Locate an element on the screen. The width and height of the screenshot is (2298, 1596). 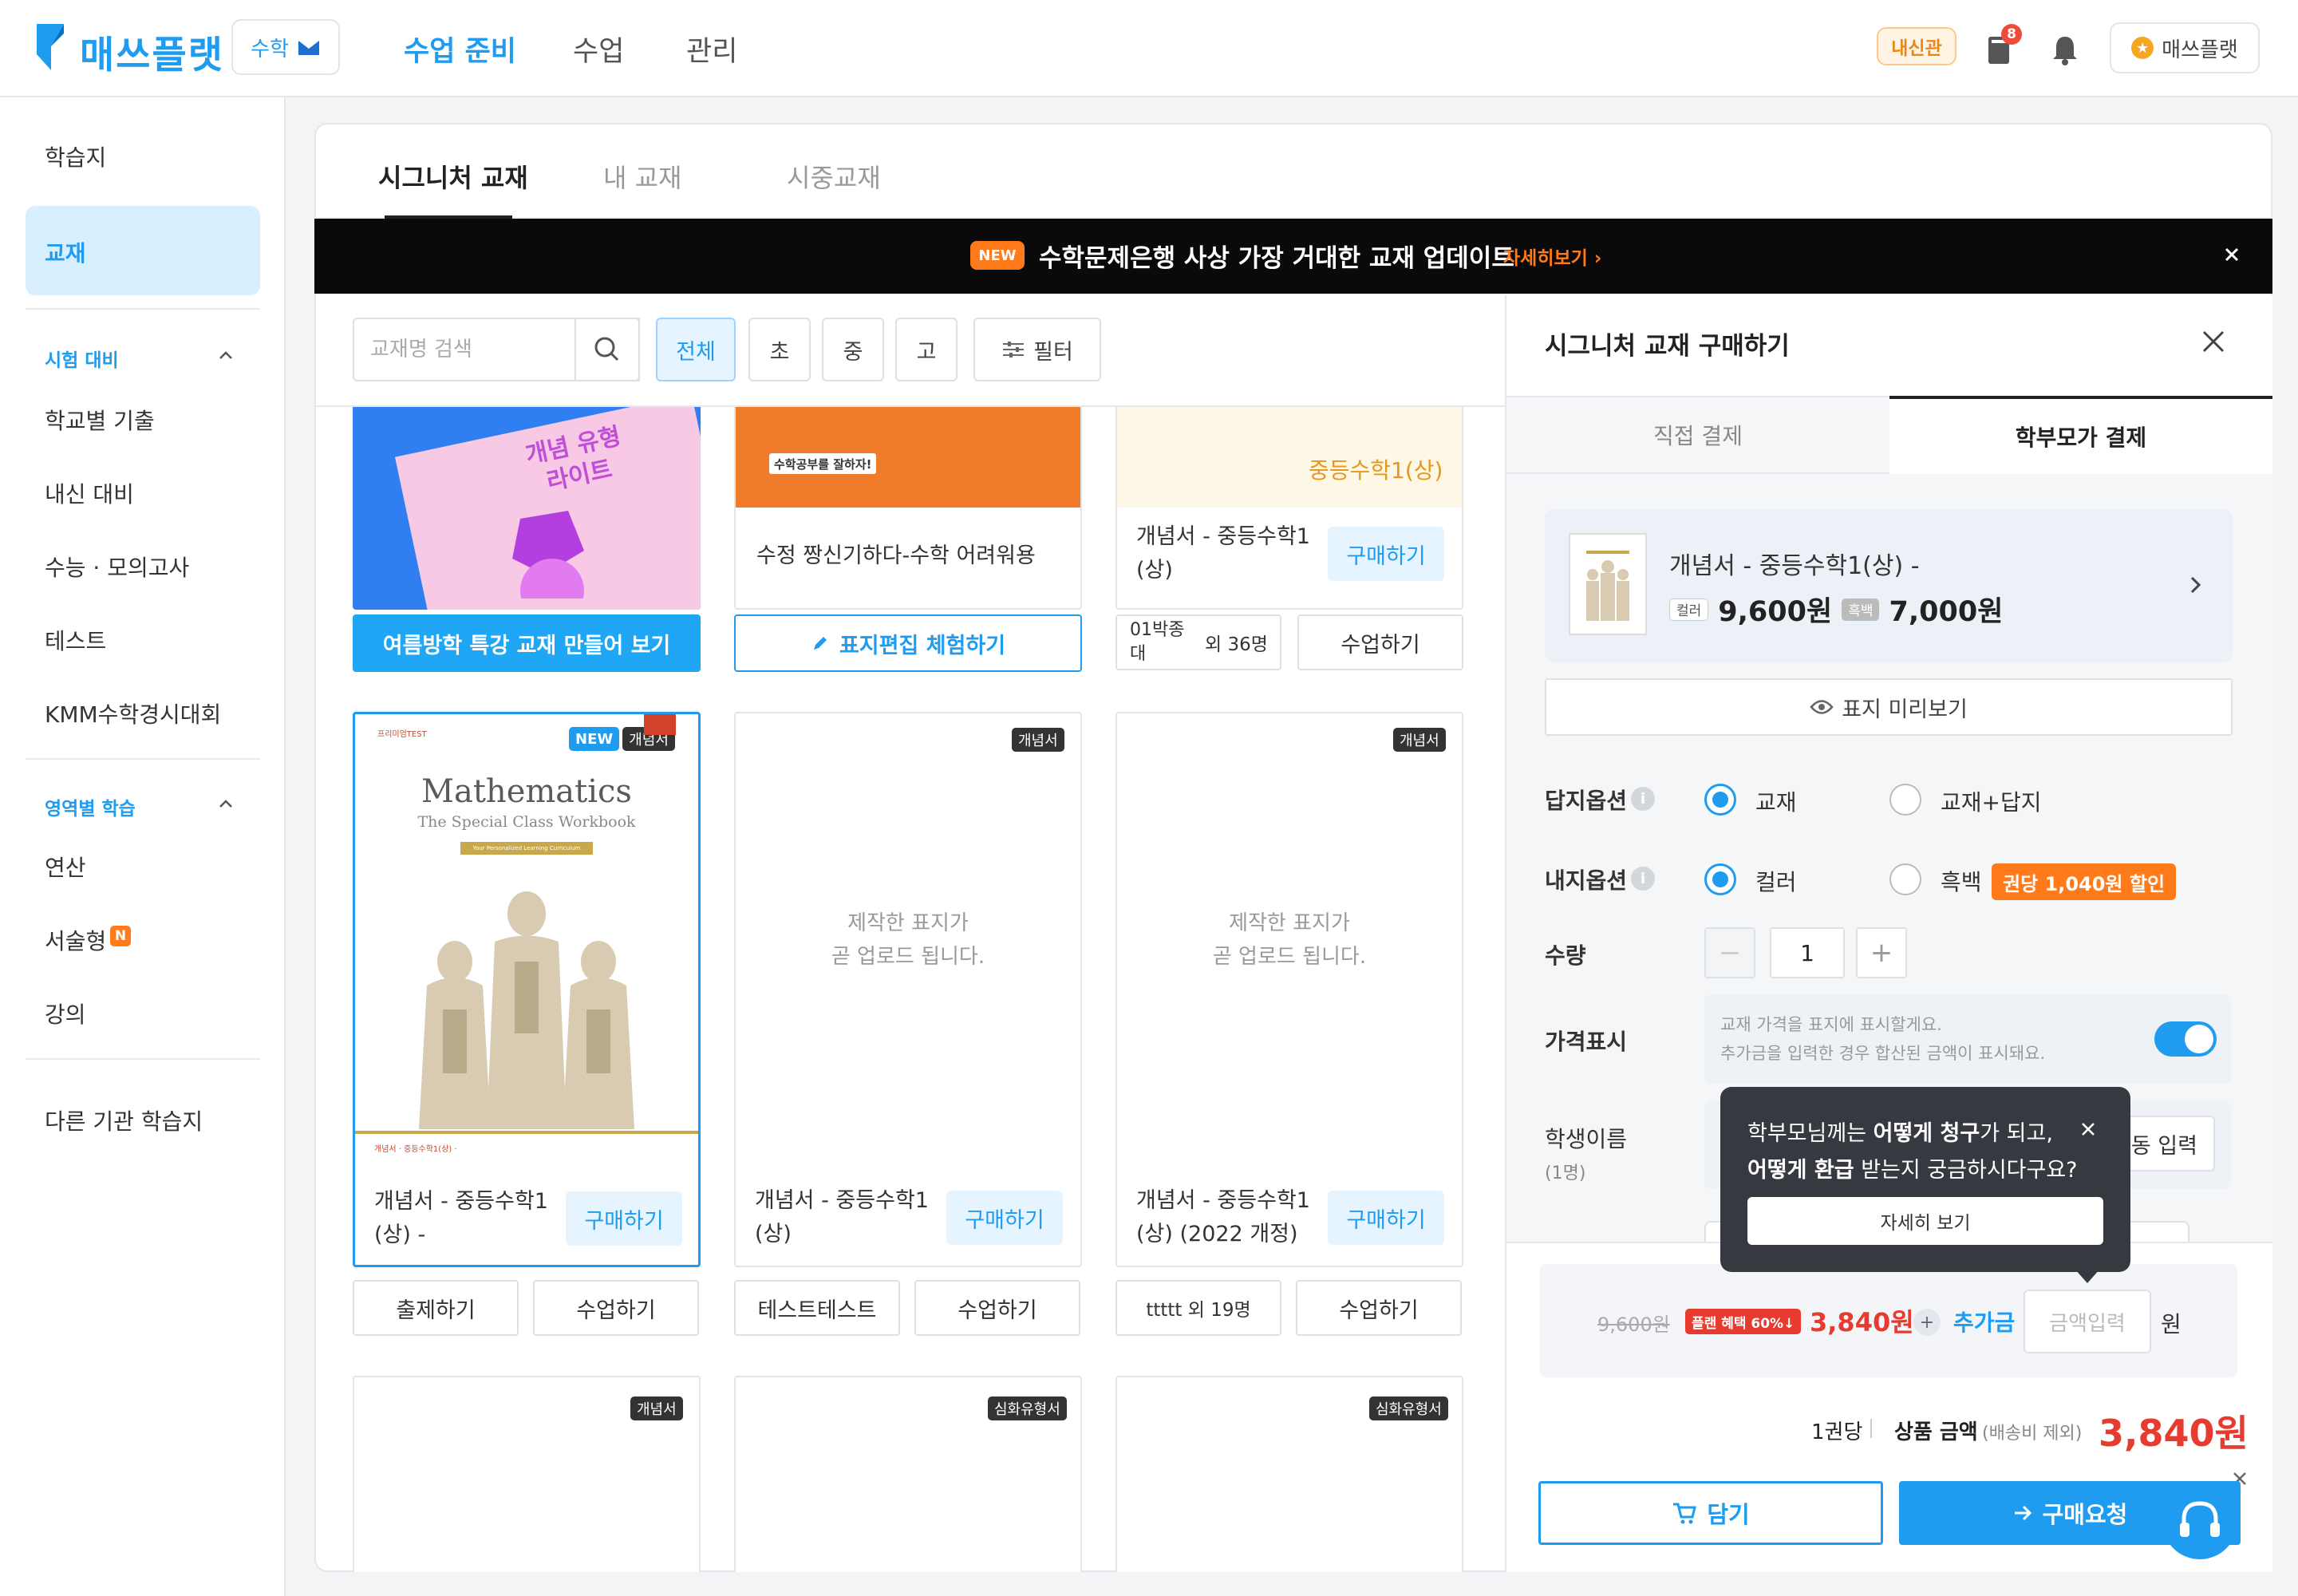
filter-high: 고 is located at coordinates (927, 349).